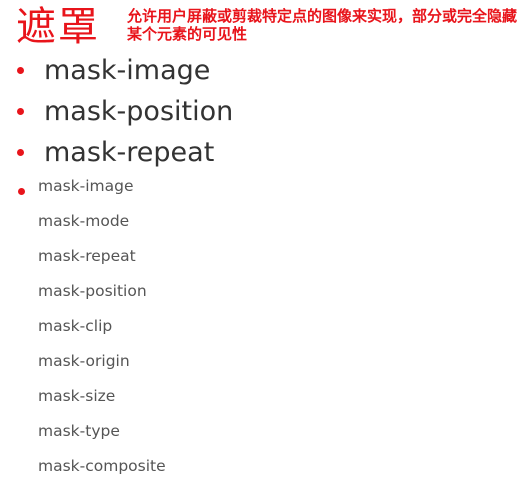 This screenshot has height=486, width=523. Describe the element at coordinates (87, 256) in the screenshot. I see `sub-list-item: mask-repeat` at that location.